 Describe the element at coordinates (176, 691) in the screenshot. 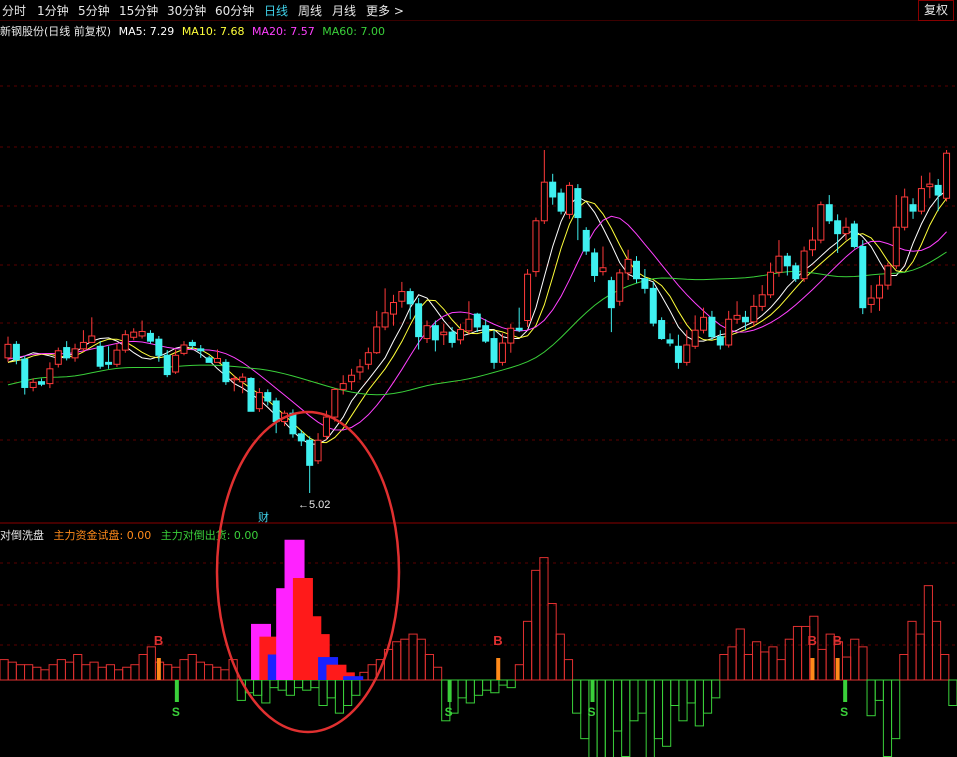

I see `sell-signal-bar` at that location.